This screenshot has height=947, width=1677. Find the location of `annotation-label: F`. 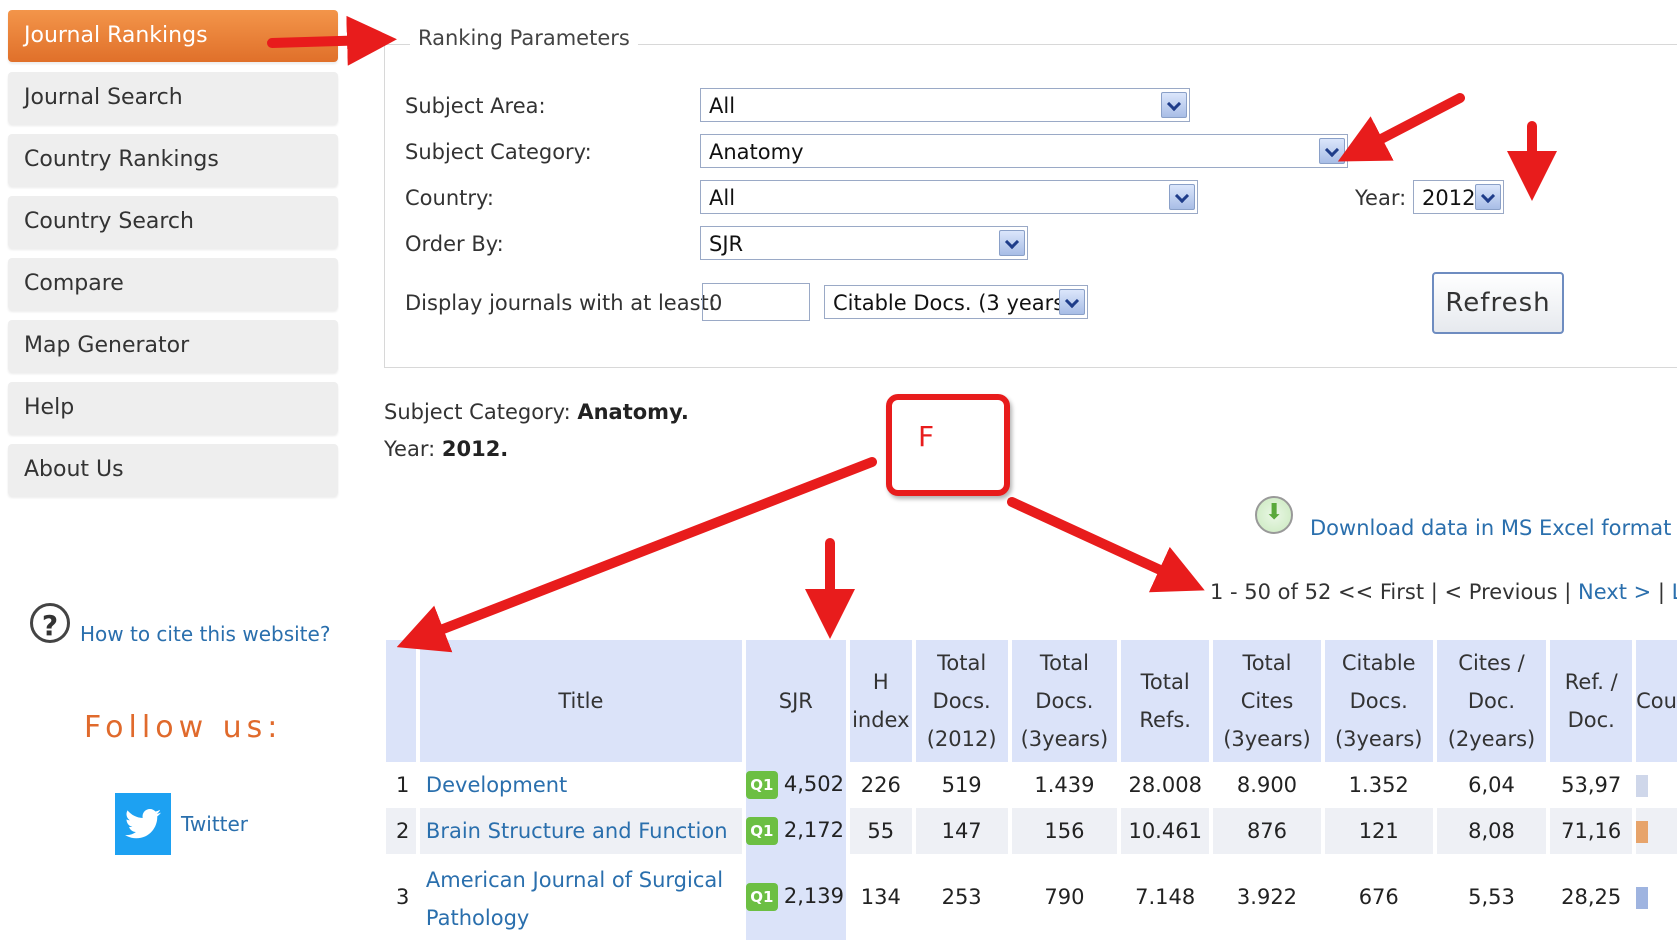

annotation-label: F is located at coordinates (926, 436).